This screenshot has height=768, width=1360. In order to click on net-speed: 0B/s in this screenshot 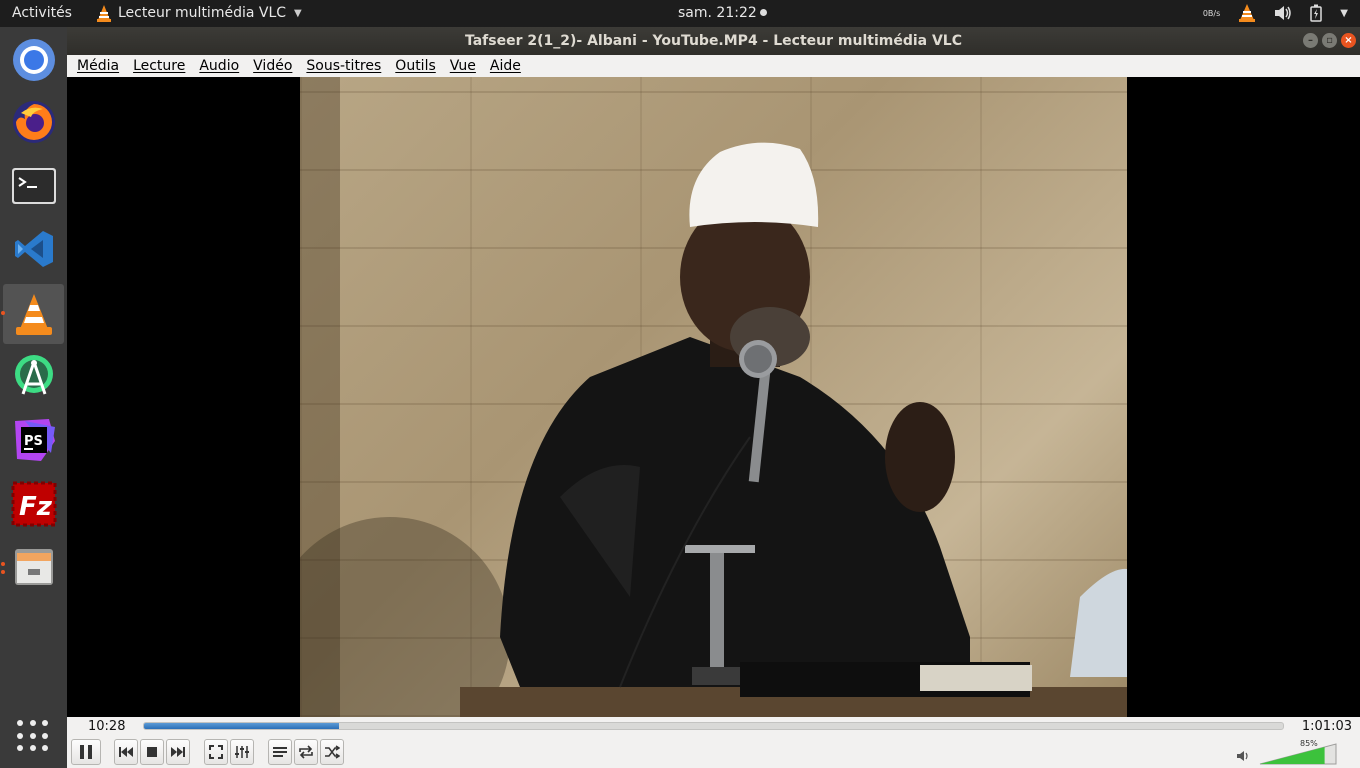, I will do `click(1211, 13)`.